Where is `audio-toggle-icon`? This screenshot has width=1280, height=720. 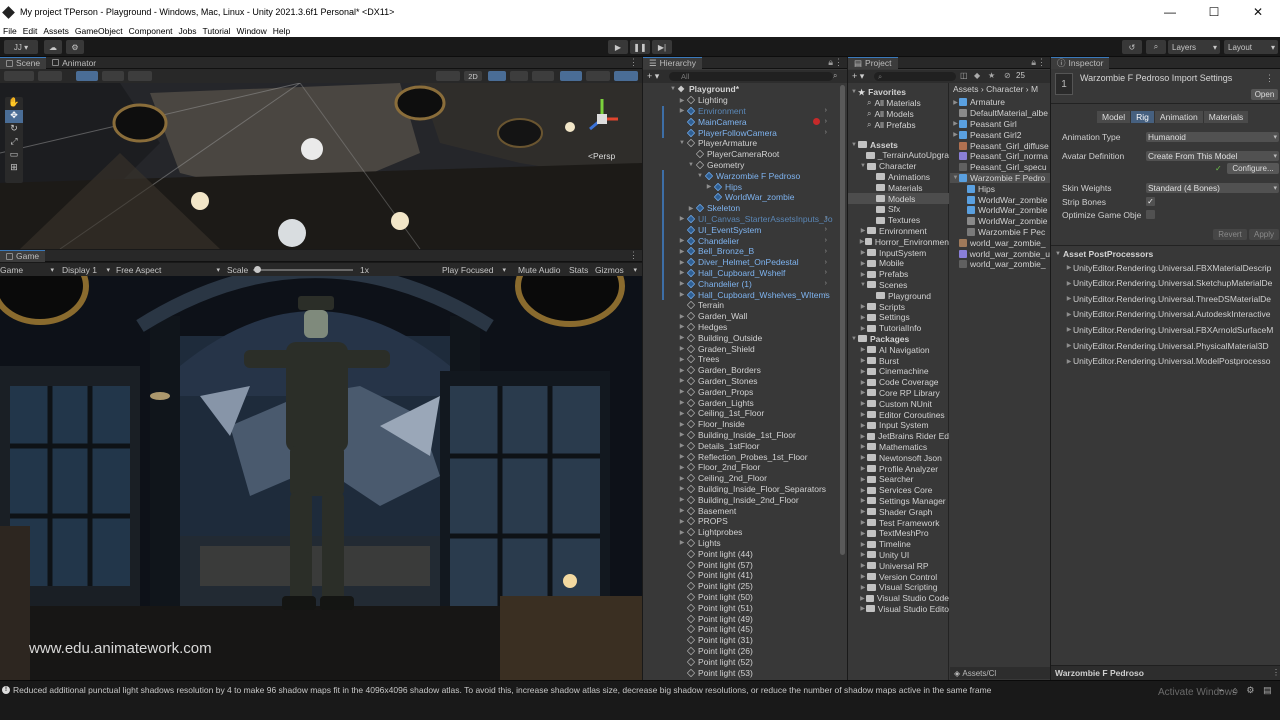 audio-toggle-icon is located at coordinates (519, 76).